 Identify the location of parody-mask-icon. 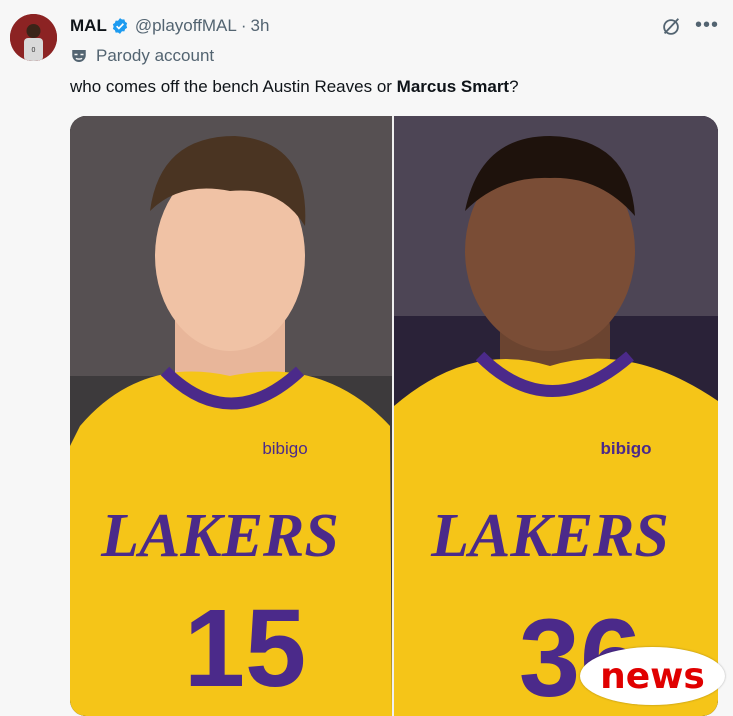
(79, 56).